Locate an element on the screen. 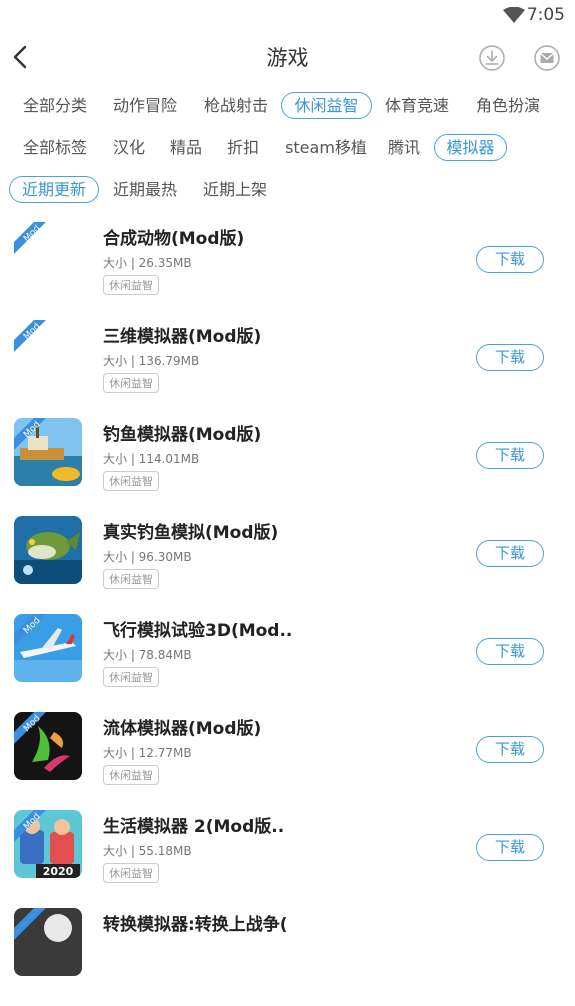 The height and width of the screenshot is (1006, 575). tag-chip-emulator: 模拟器 is located at coordinates (470, 147).